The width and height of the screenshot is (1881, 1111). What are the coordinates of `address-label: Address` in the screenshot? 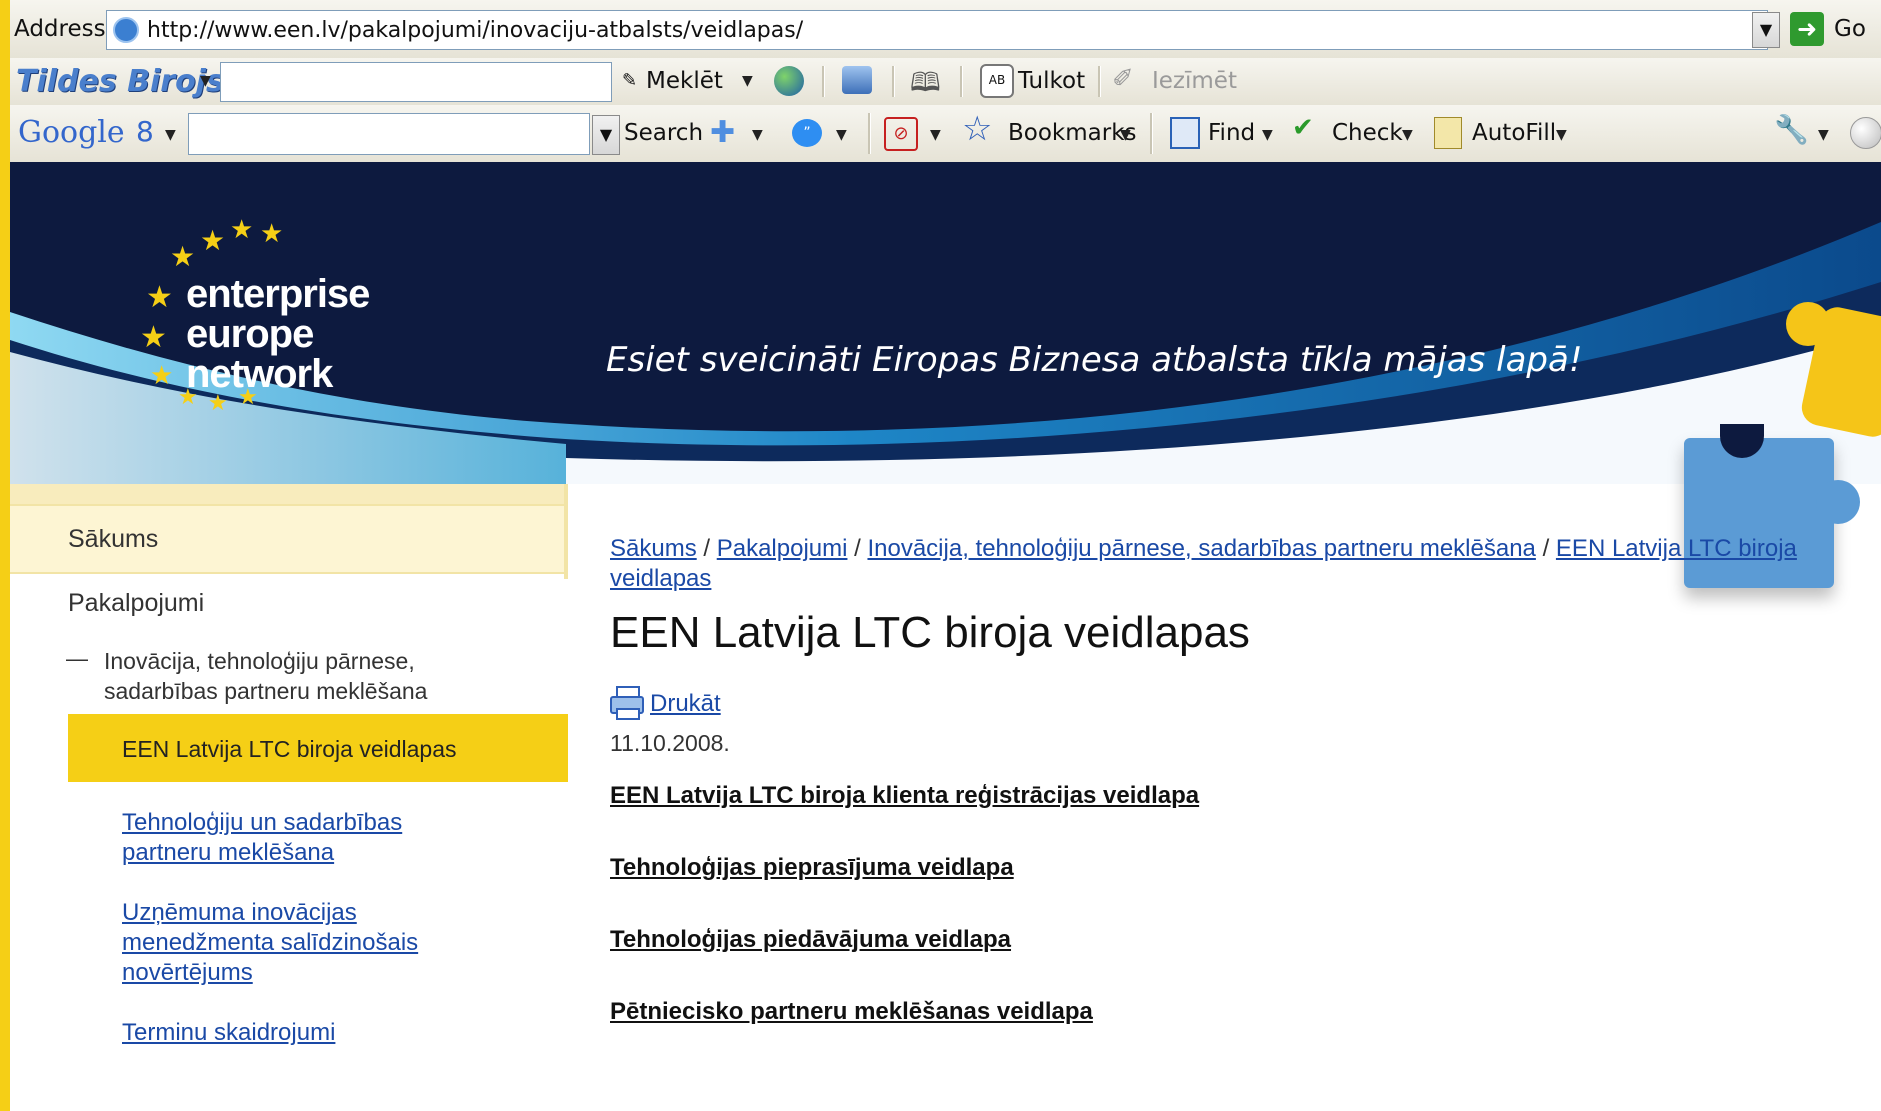 It's located at (60, 29).